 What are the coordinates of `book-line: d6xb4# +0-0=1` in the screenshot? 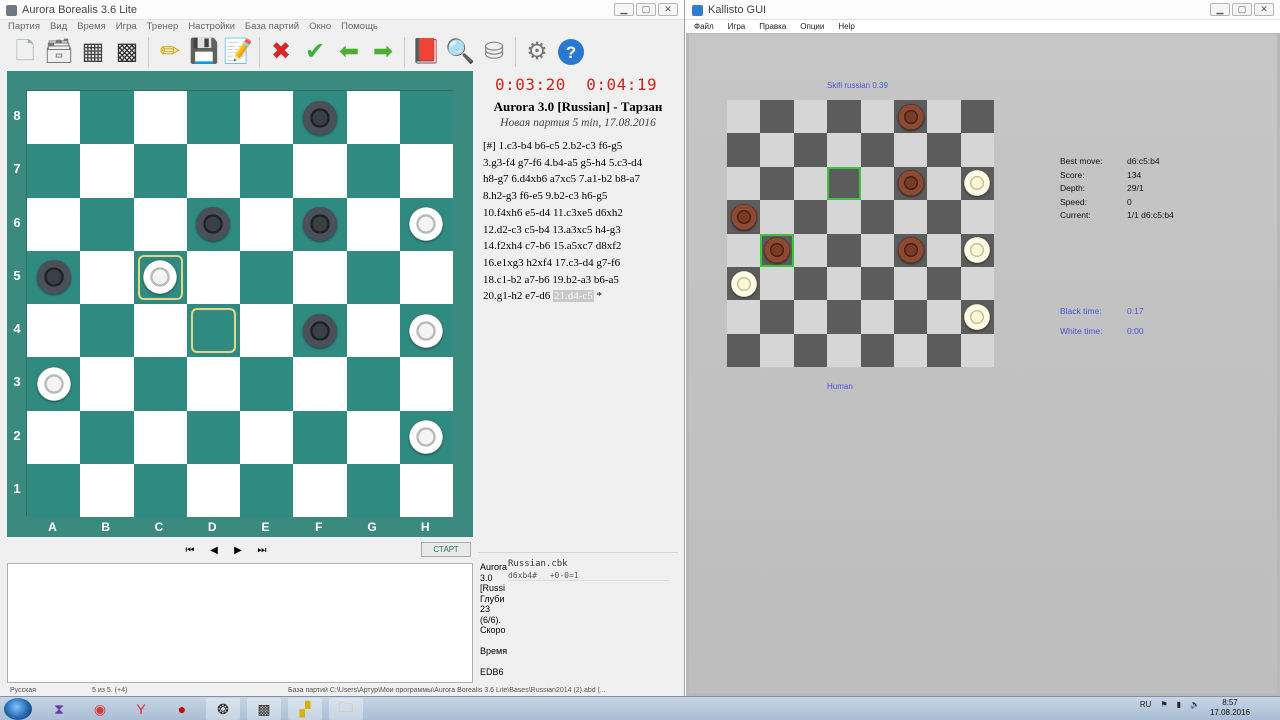 It's located at (589, 576).